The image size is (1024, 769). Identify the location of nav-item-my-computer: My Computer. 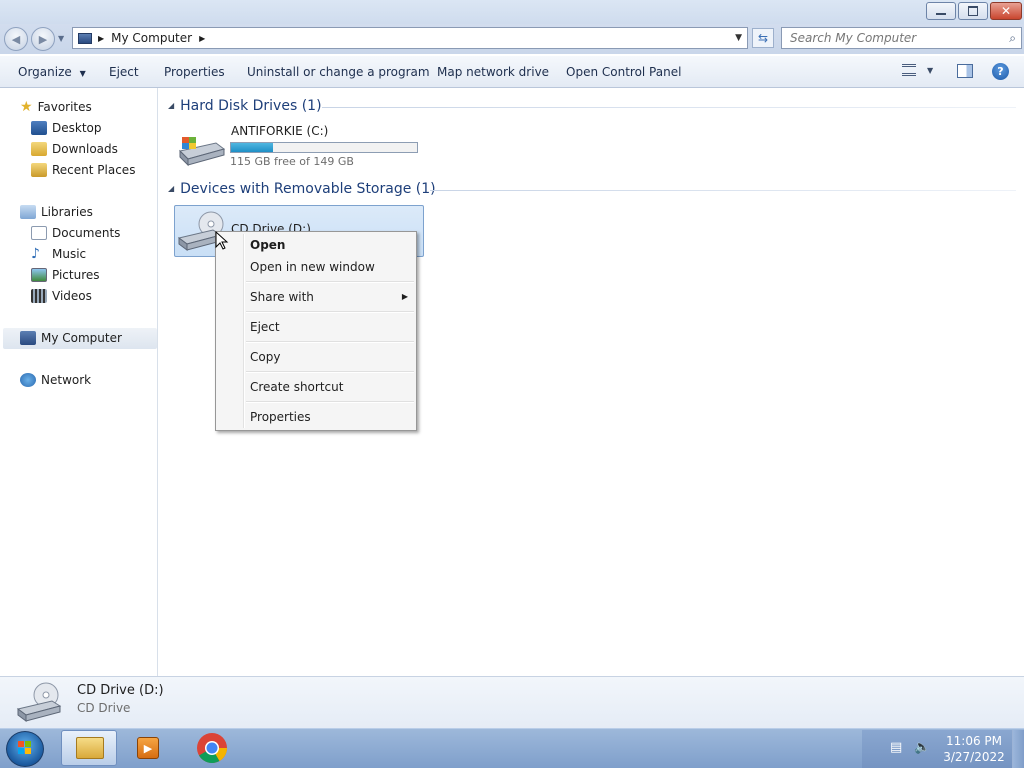
(71, 338).